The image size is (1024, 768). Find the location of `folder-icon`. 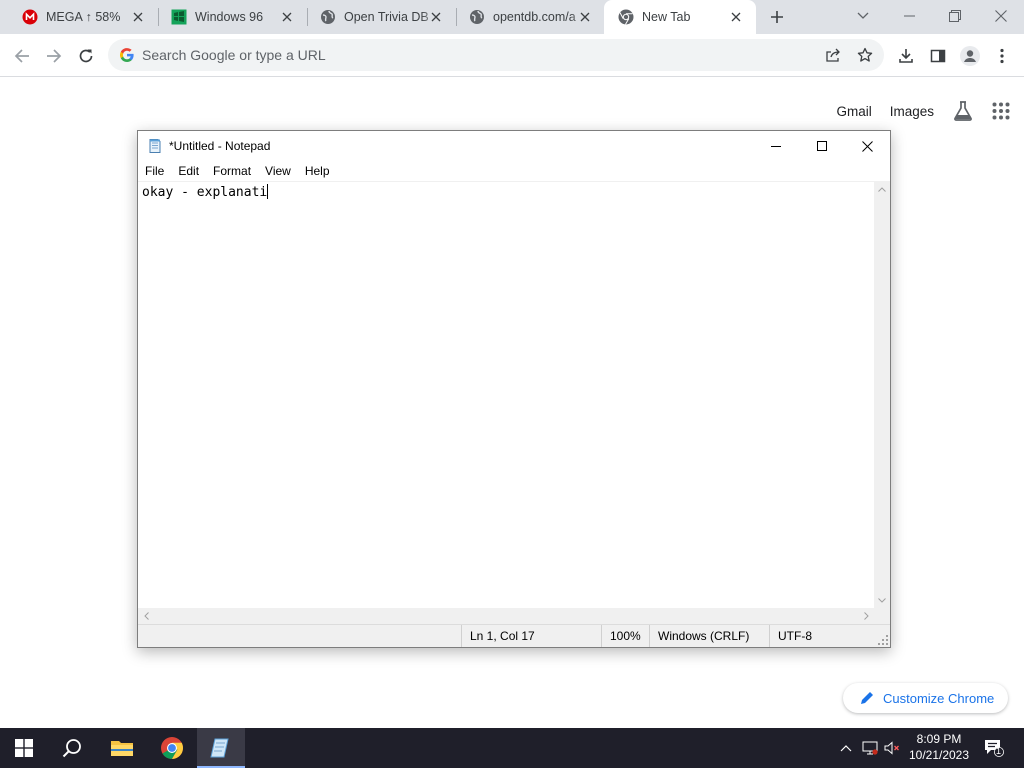

folder-icon is located at coordinates (122, 748).